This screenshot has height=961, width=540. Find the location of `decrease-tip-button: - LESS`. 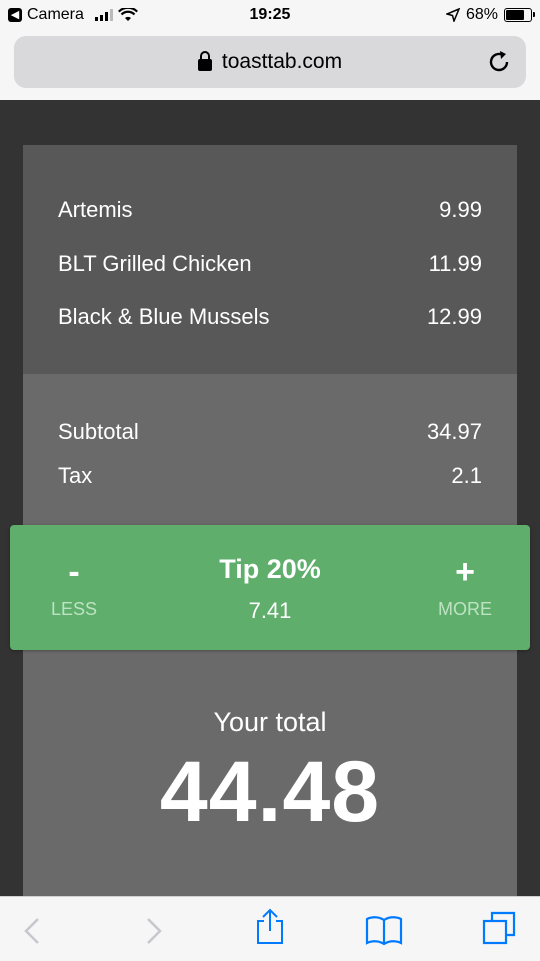

decrease-tip-button: - LESS is located at coordinates (74, 572).